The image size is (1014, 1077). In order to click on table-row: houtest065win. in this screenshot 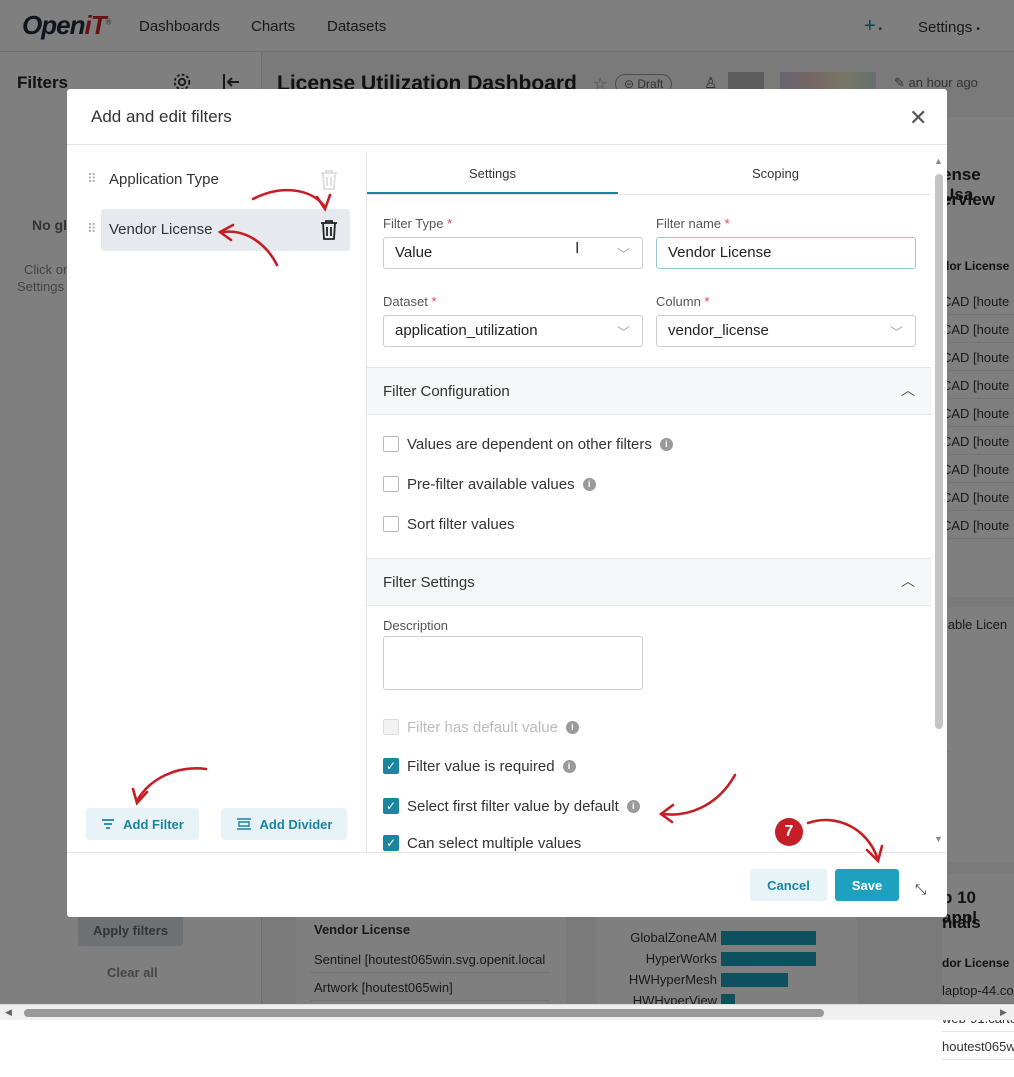, I will do `click(978, 1046)`.